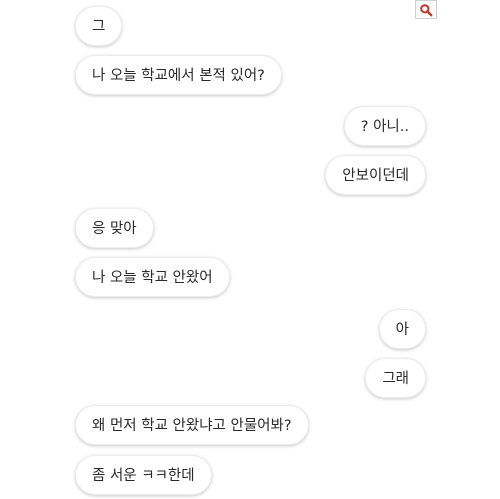  What do you see at coordinates (114, 228) in the screenshot?
I see `message-received: 응 맞아` at bounding box center [114, 228].